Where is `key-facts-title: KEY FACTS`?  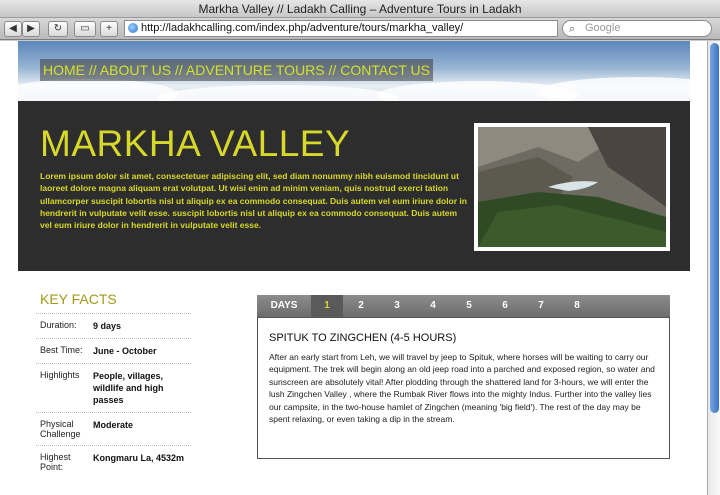 key-facts-title: KEY FACTS is located at coordinates (78, 299).